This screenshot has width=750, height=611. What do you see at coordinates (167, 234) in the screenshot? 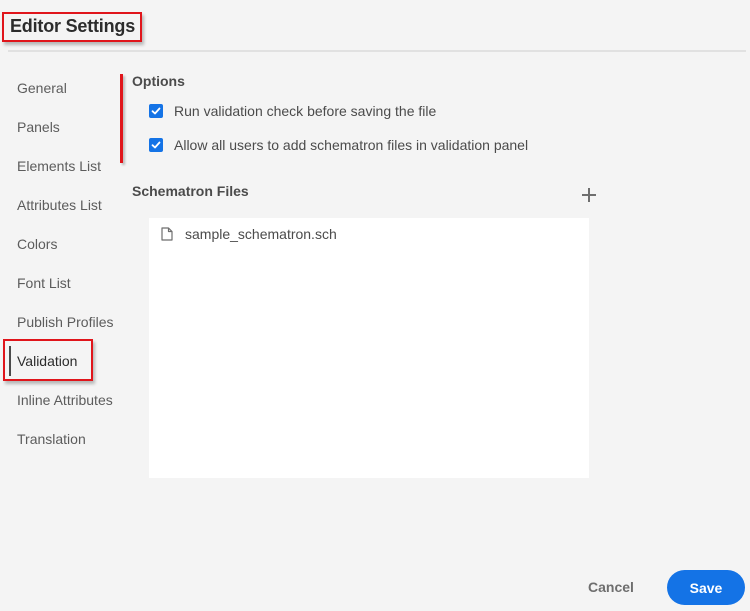
I see `file-icon` at bounding box center [167, 234].